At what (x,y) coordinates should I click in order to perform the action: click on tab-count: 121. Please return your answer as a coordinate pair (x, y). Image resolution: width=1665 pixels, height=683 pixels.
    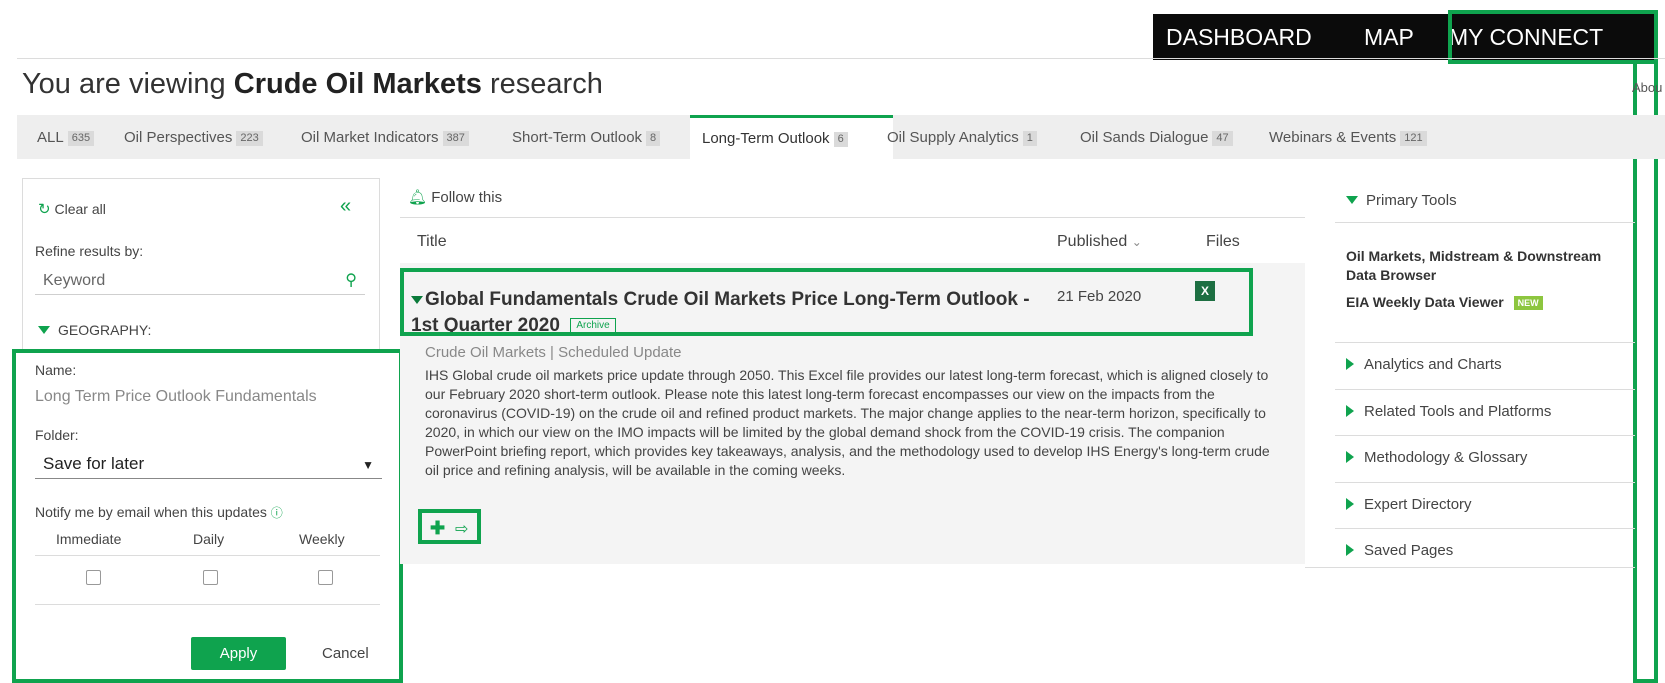
    Looking at the image, I should click on (1413, 138).